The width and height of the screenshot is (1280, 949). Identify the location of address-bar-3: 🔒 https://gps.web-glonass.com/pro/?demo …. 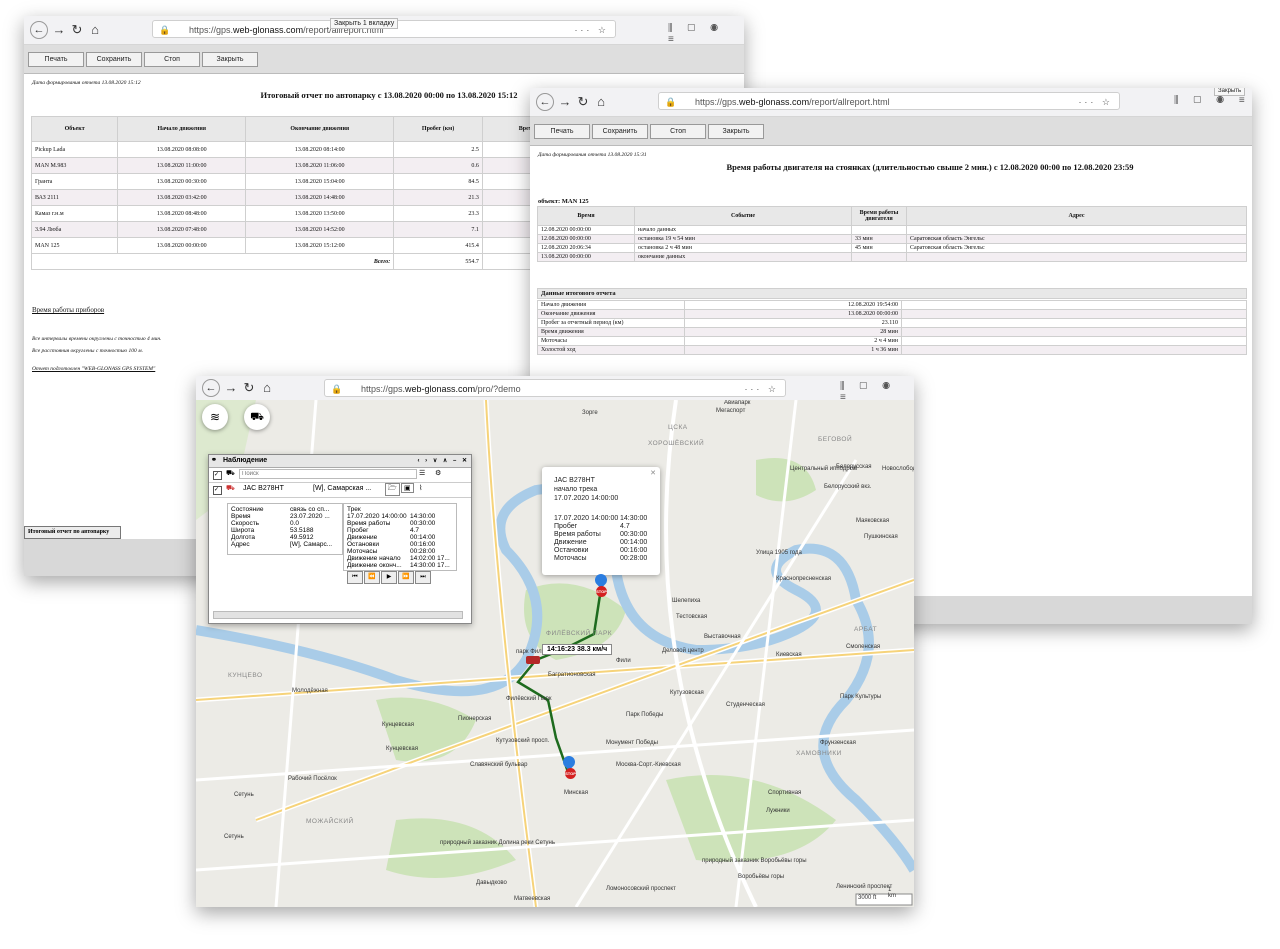
(555, 388).